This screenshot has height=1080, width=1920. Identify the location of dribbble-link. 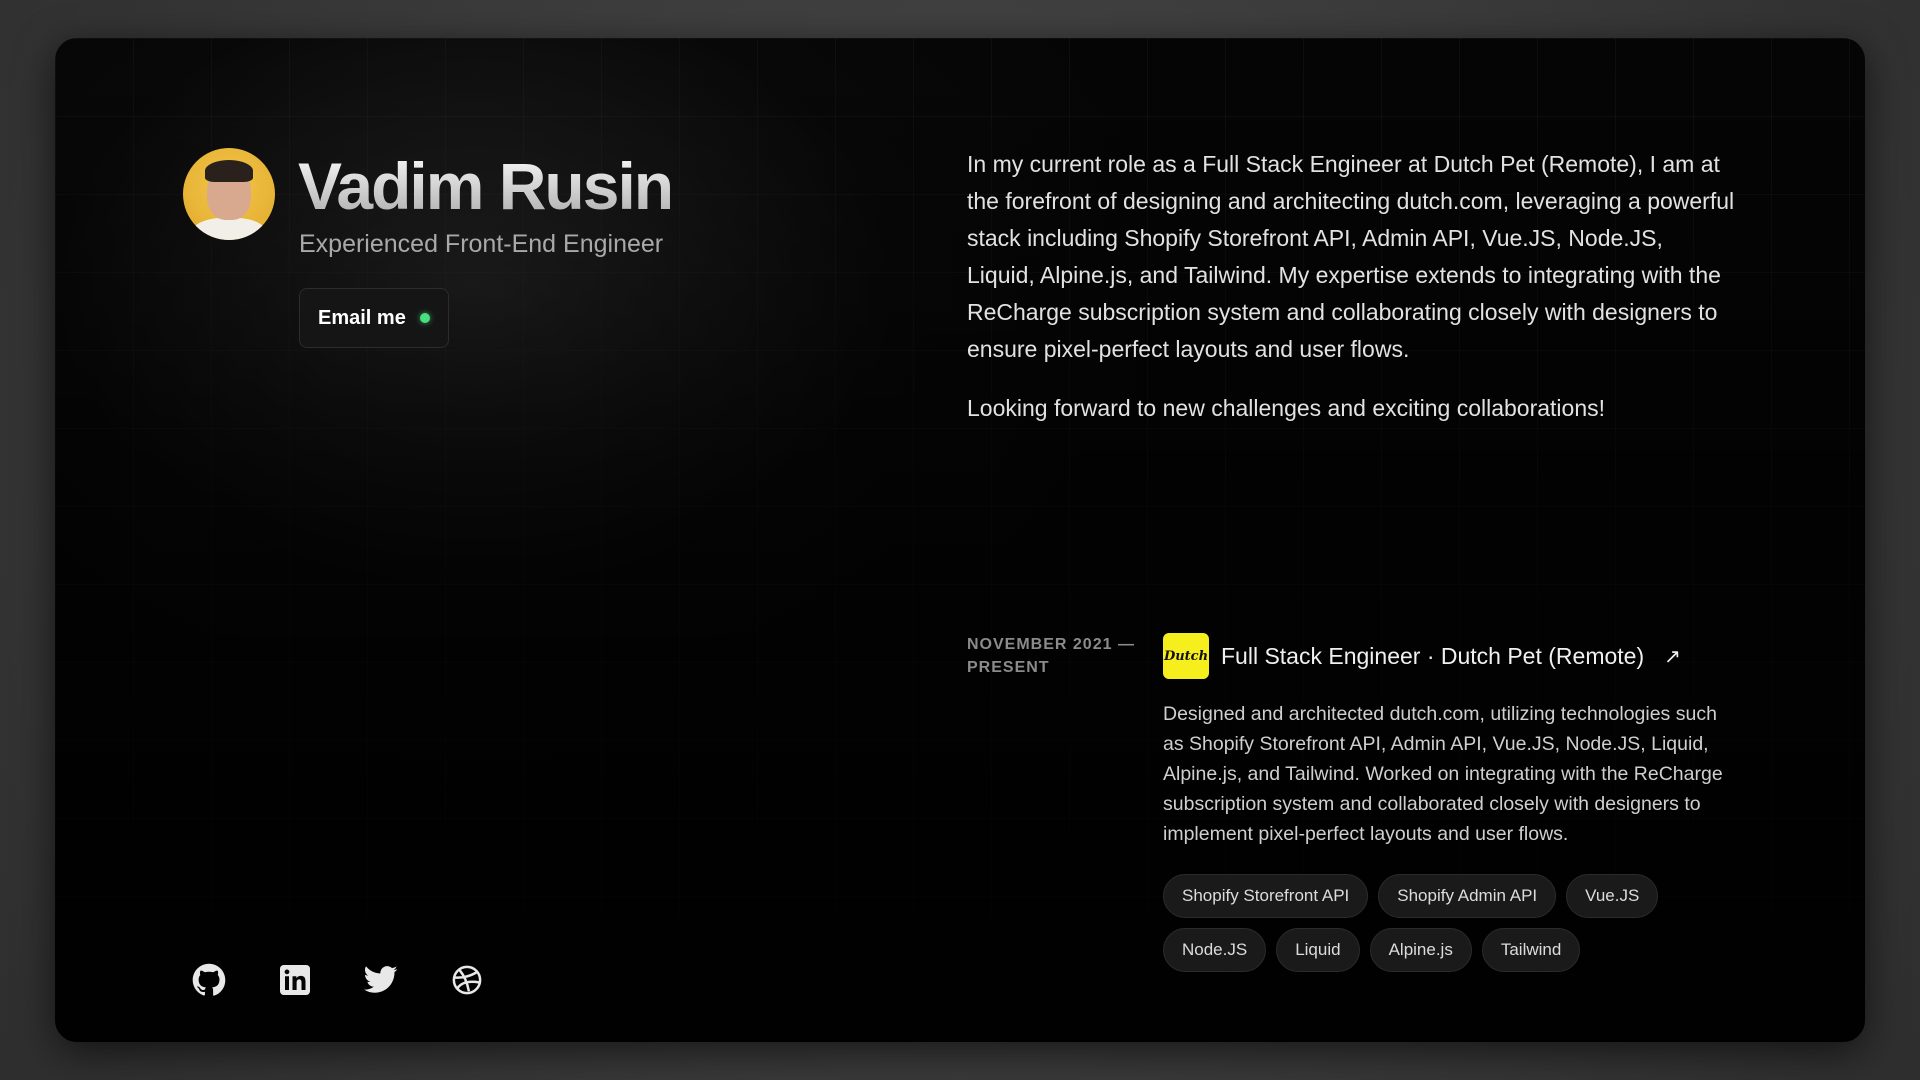
(467, 980).